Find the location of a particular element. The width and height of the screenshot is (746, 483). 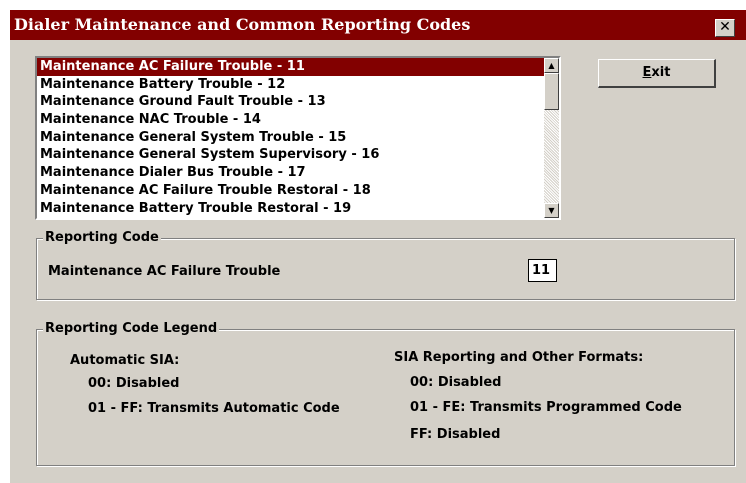

scroll-down-button: ▼ is located at coordinates (551, 210).